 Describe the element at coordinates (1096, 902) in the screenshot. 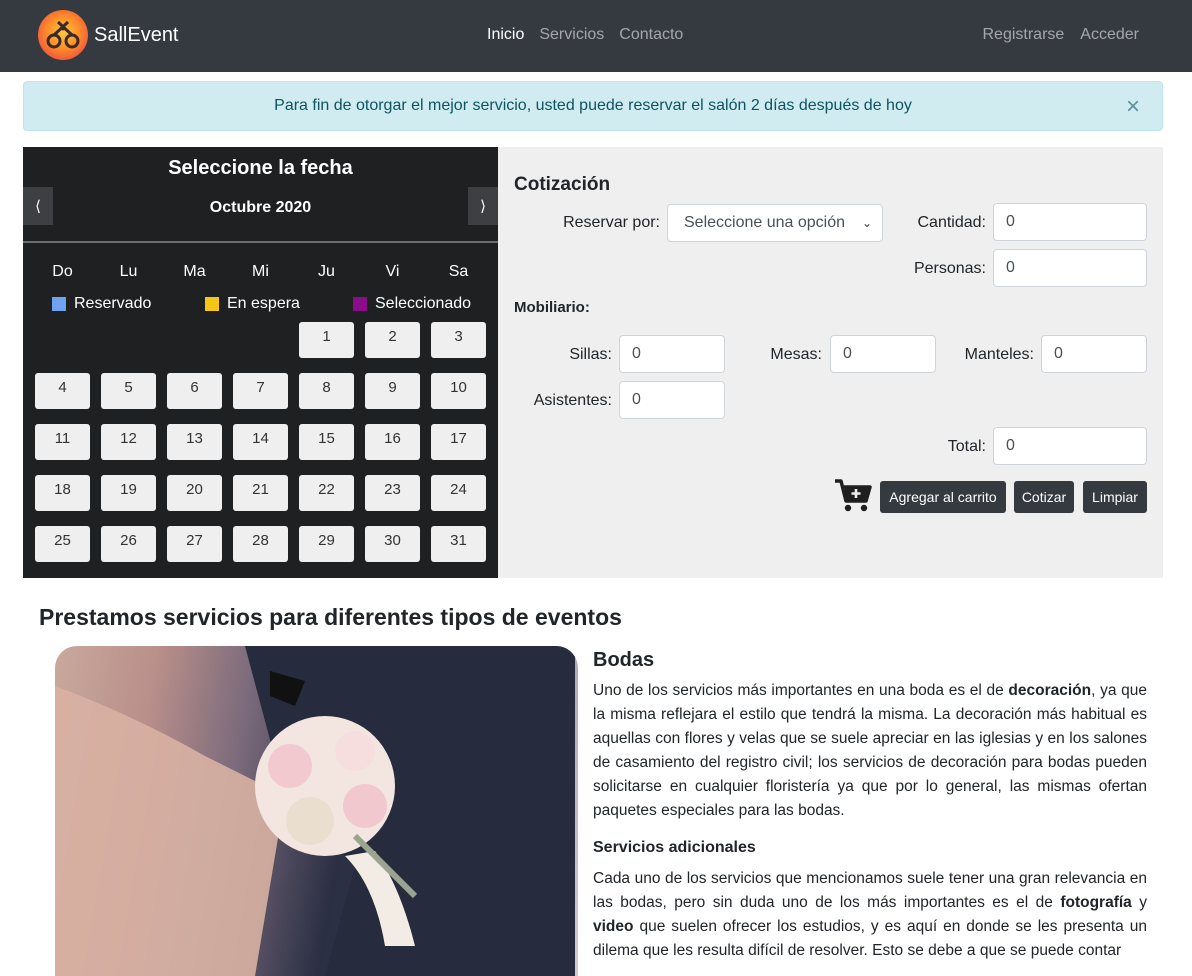

I see `bold-text: fotografía` at that location.